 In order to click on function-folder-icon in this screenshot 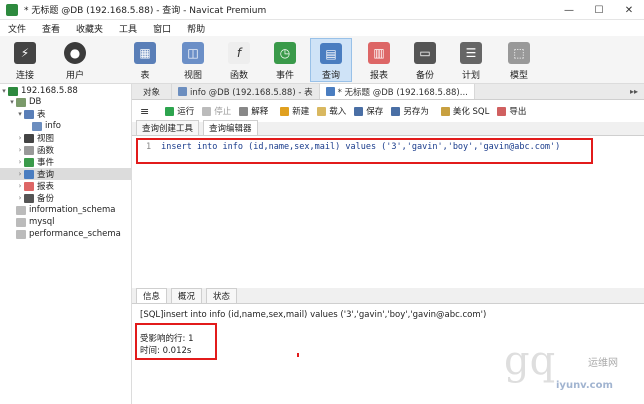, I will do `click(29, 150)`.